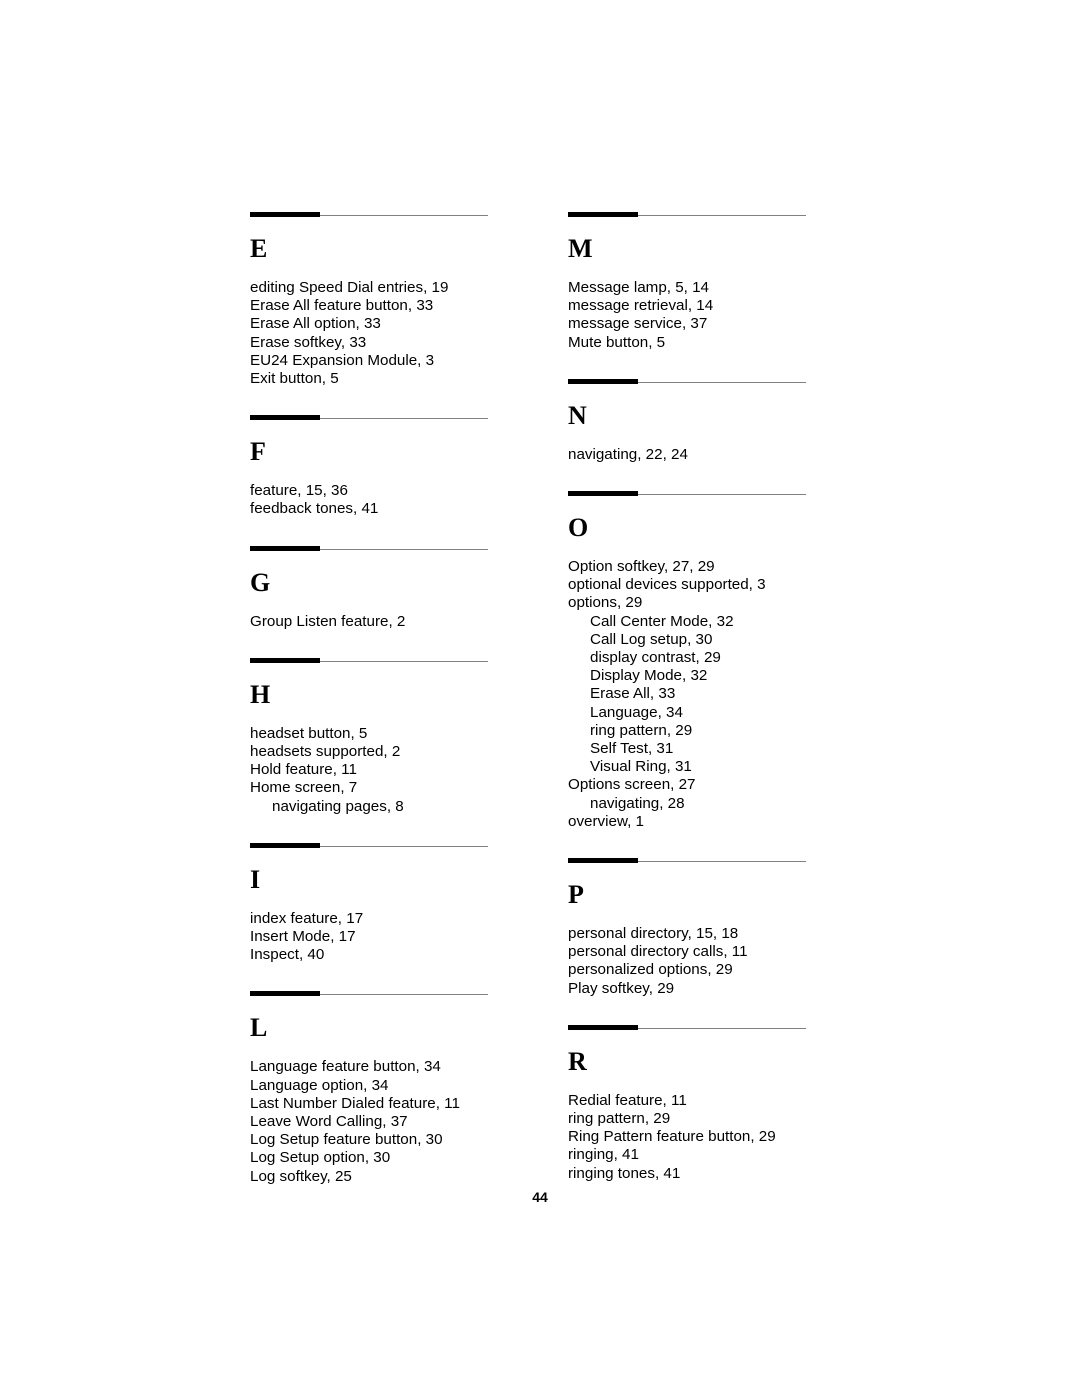 This screenshot has height=1397, width=1080. Describe the element at coordinates (606, 821) in the screenshot. I see `index-entry: overview, 1` at that location.